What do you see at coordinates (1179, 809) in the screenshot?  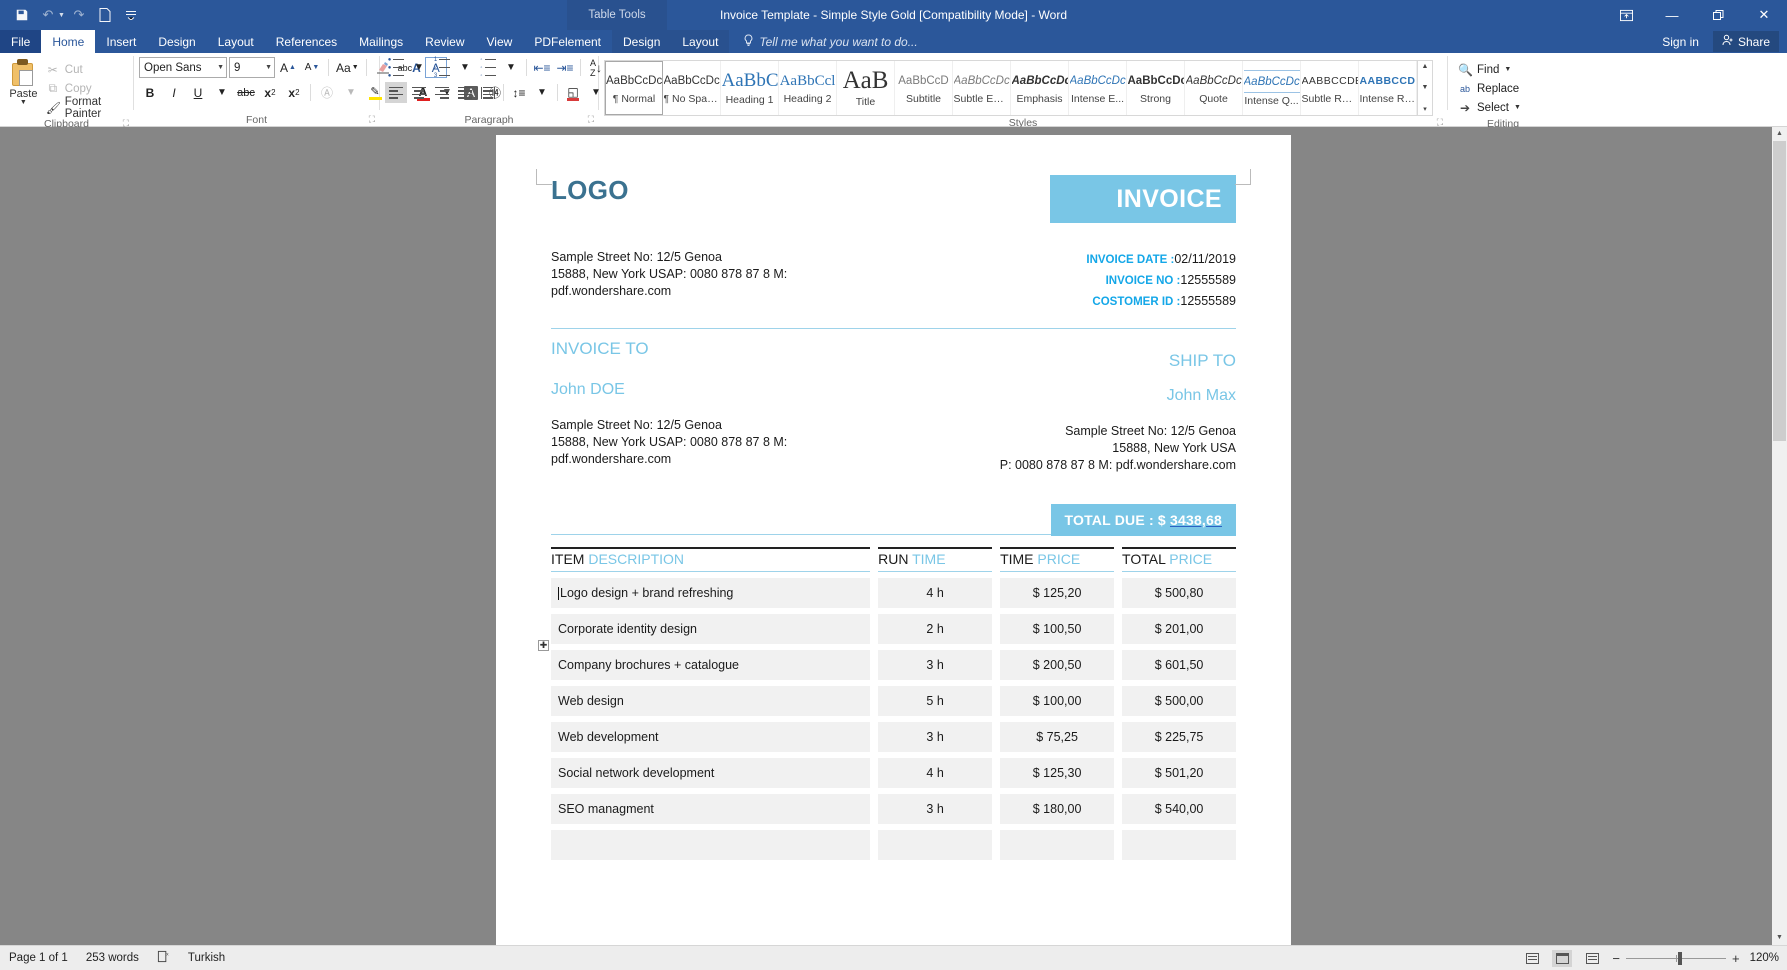 I see `cell-total-price: $ 540,00` at bounding box center [1179, 809].